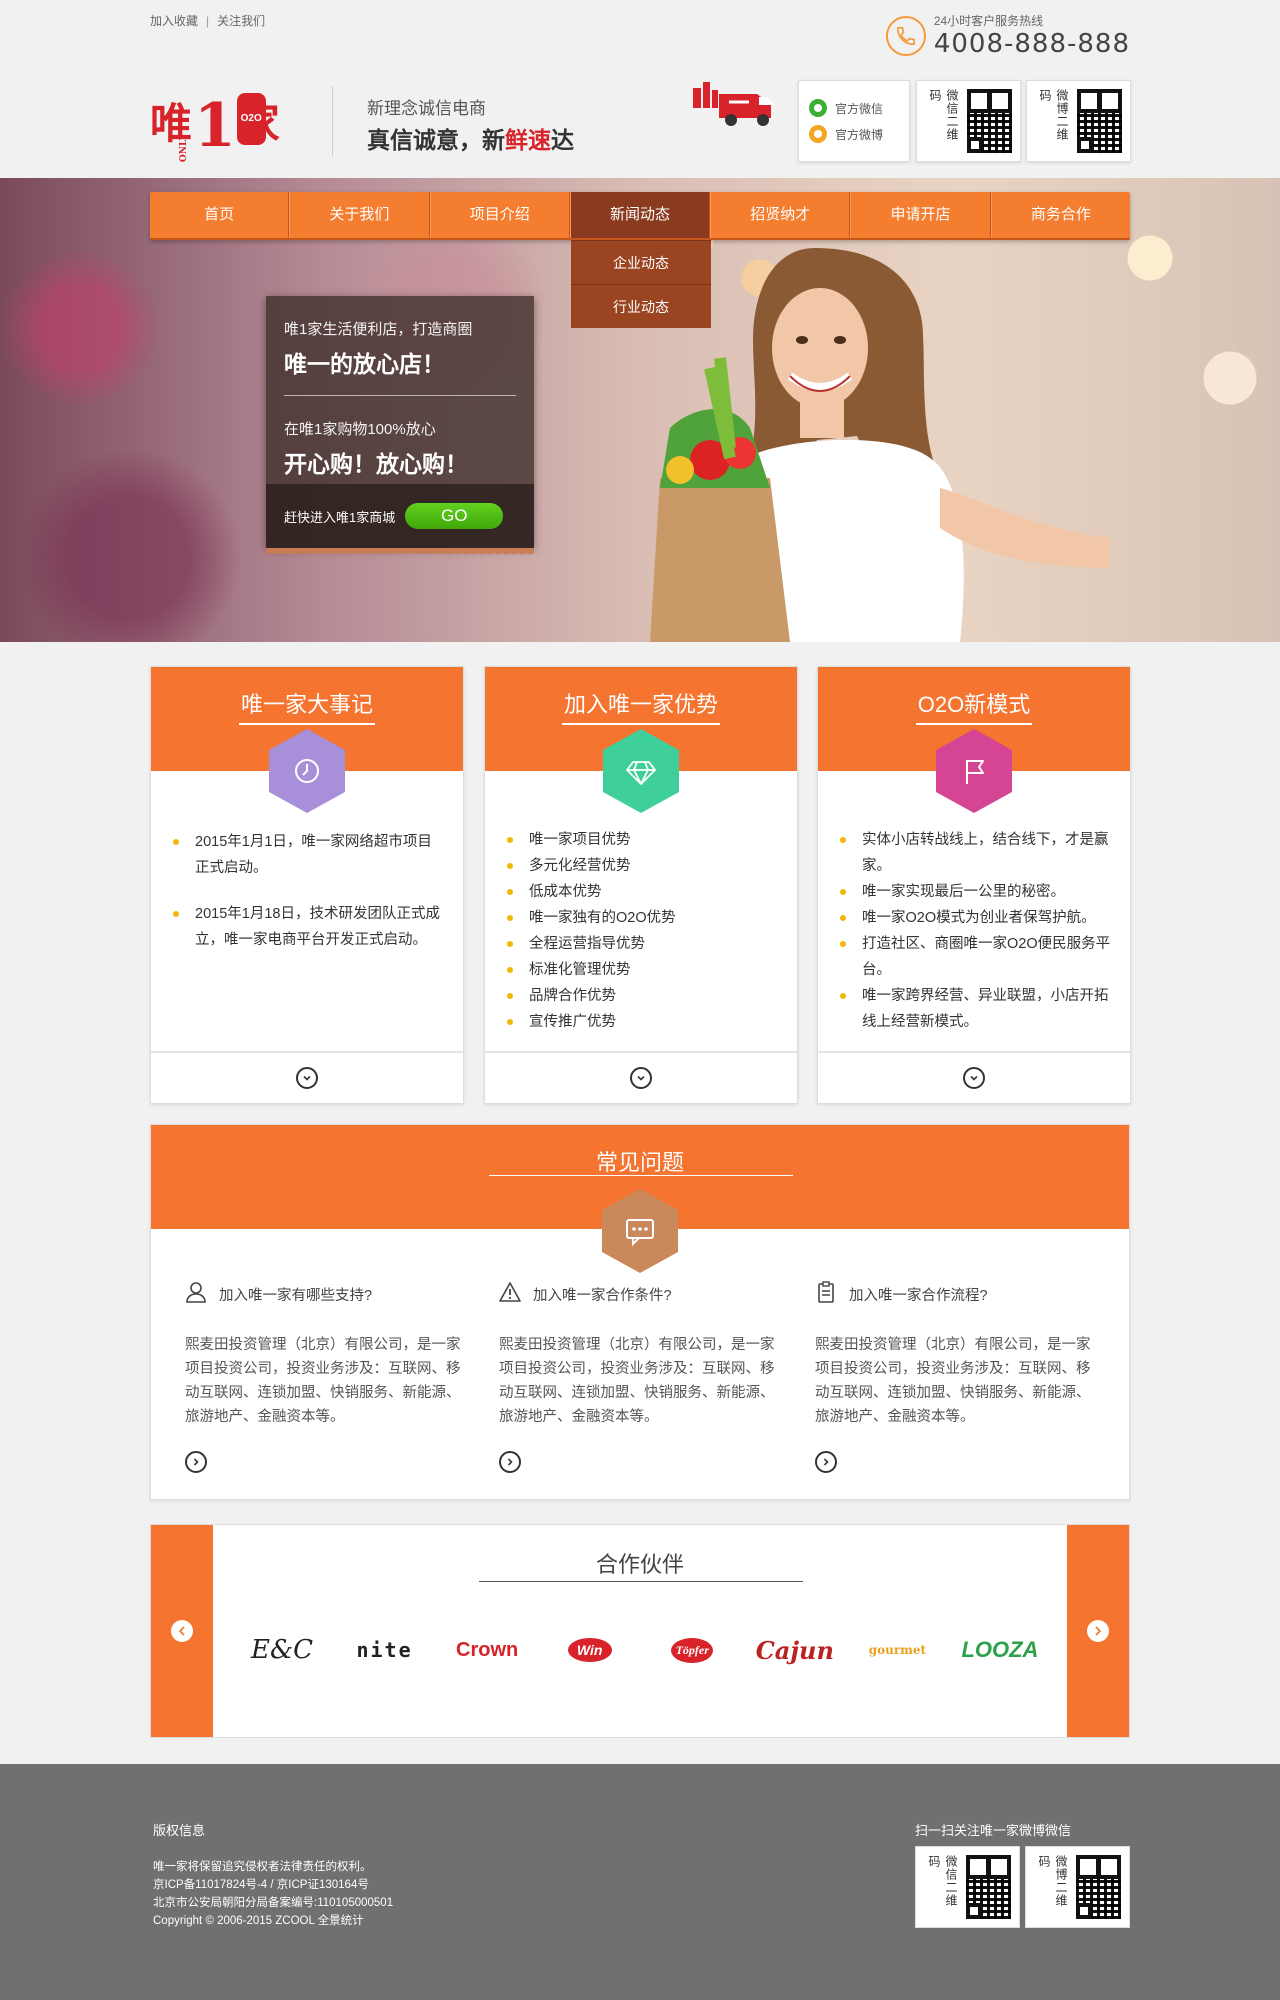  What do you see at coordinates (1060, 215) in the screenshot?
I see `nav-item: 商务合作` at bounding box center [1060, 215].